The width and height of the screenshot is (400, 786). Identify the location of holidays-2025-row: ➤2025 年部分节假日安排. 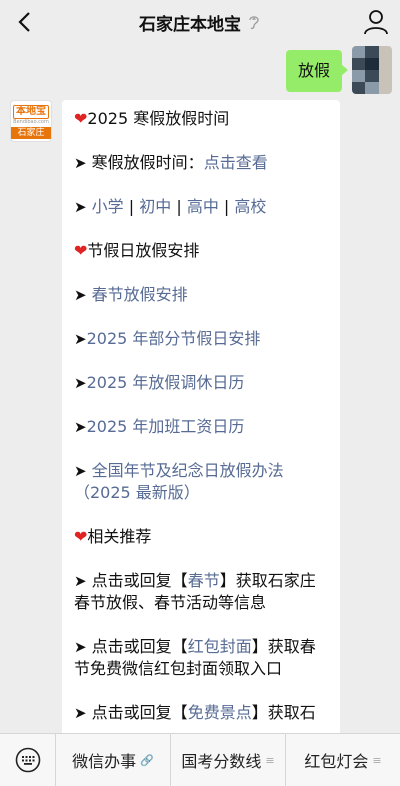
(201, 339).